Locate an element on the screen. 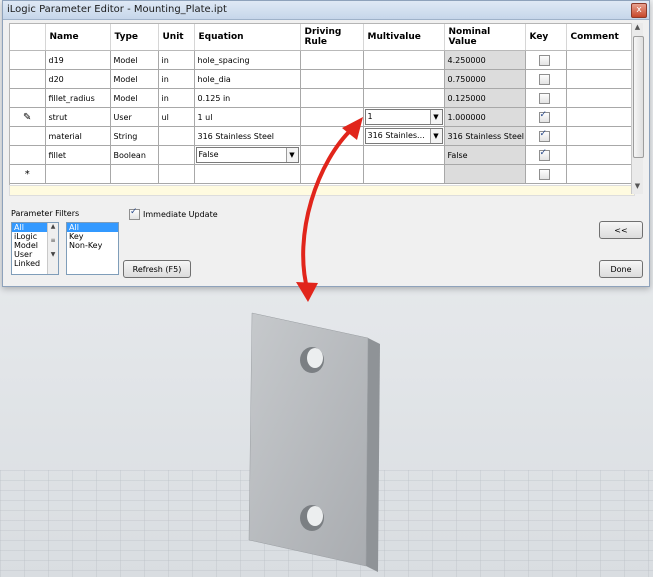 Image resolution: width=653 pixels, height=577 pixels. col-header-unit: Unit is located at coordinates (176, 37).